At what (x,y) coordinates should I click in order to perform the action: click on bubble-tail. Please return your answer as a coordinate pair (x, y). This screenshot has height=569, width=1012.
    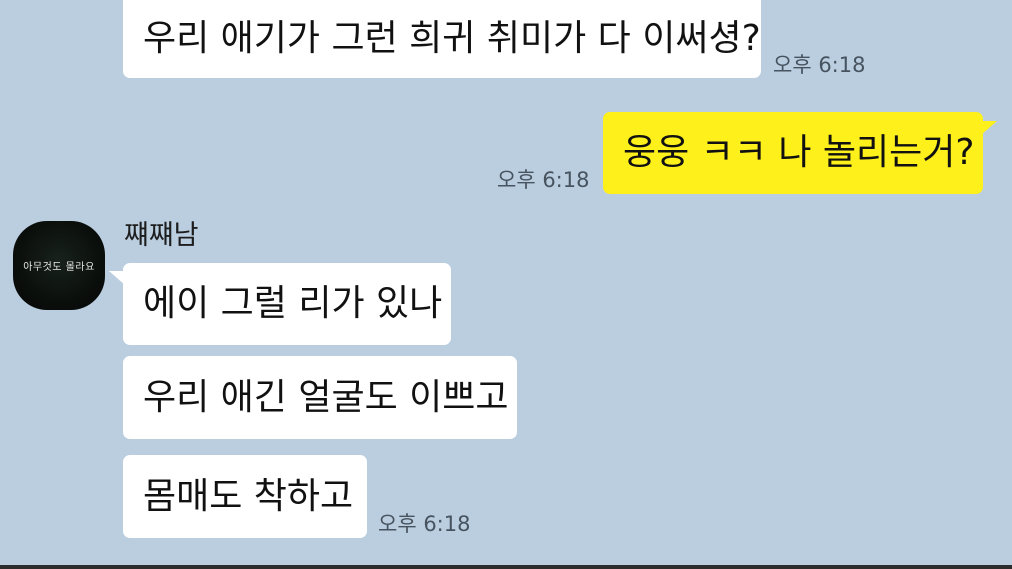
    Looking at the image, I should click on (989, 128).